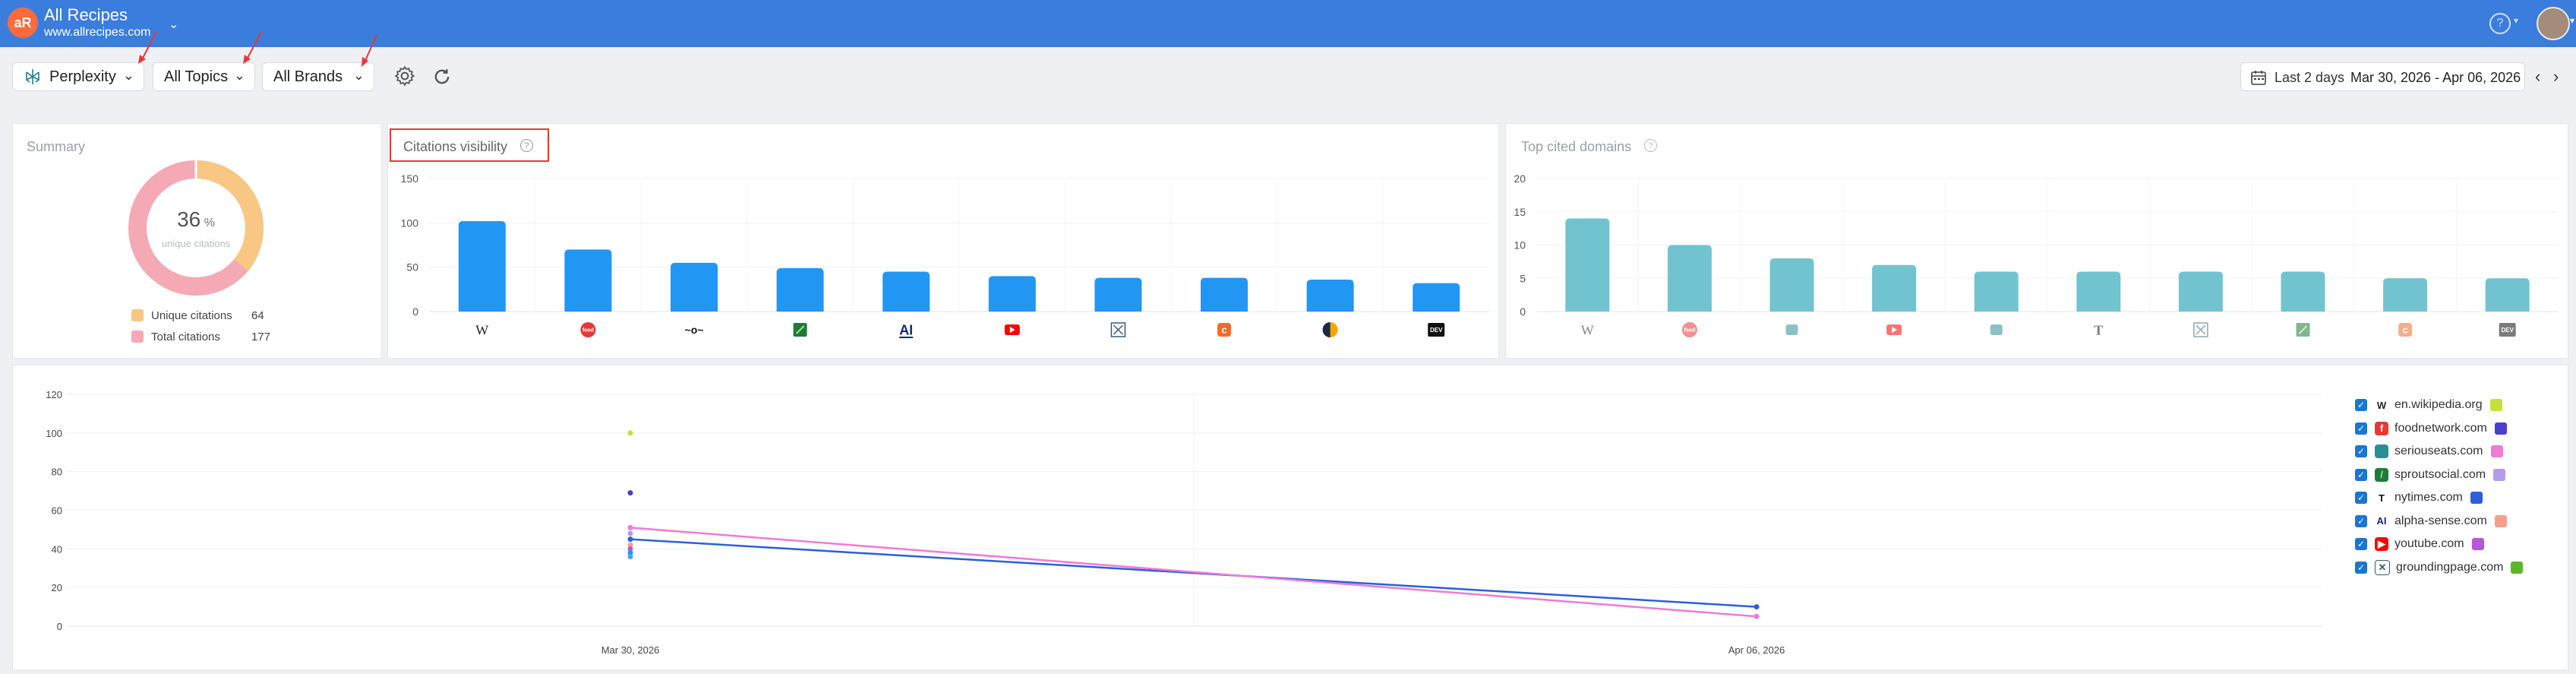 The width and height of the screenshot is (2576, 674). I want to click on app-switcher-chevron-icon: ⌄, so click(173, 25).